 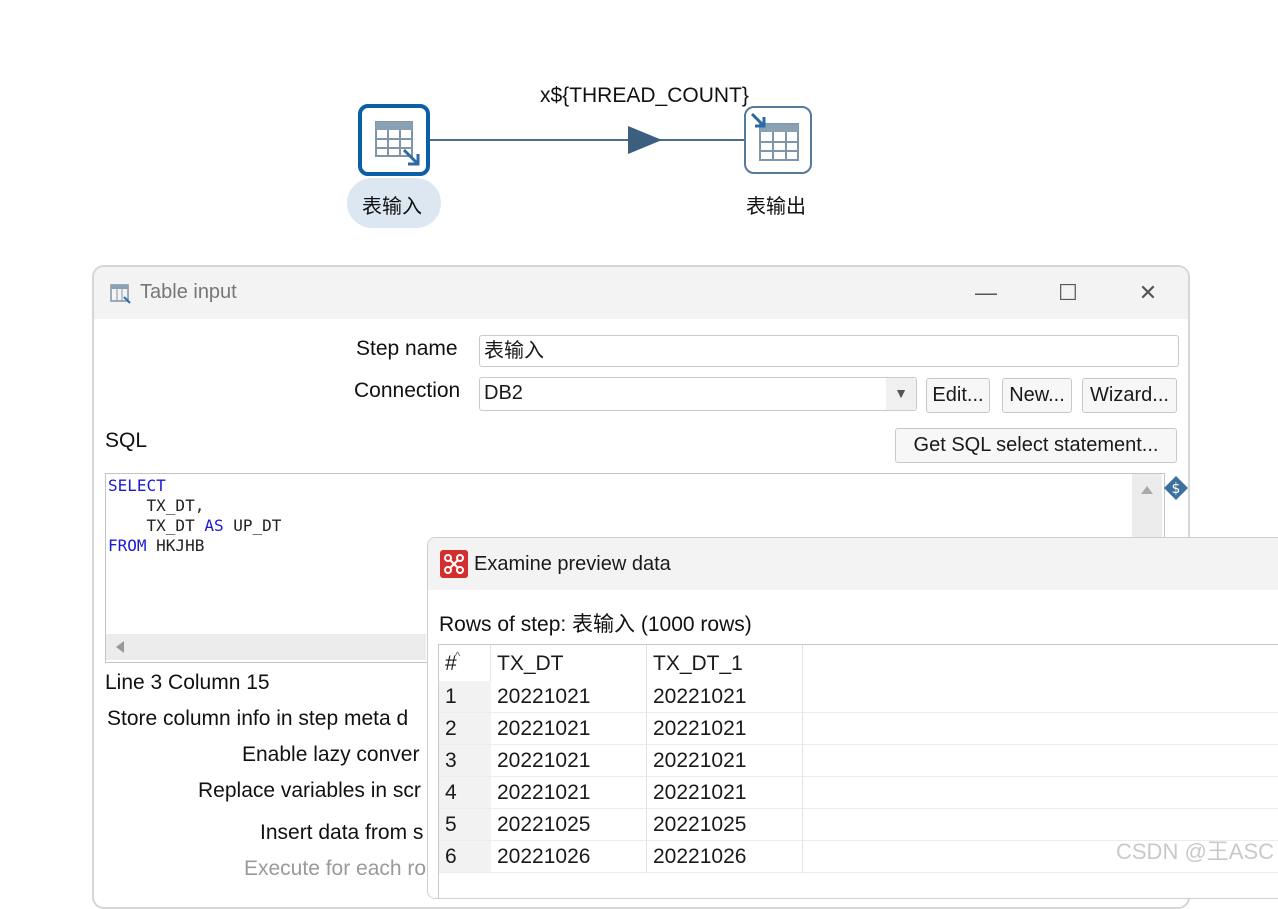 I want to click on step-name-label: Step name, so click(x=407, y=348).